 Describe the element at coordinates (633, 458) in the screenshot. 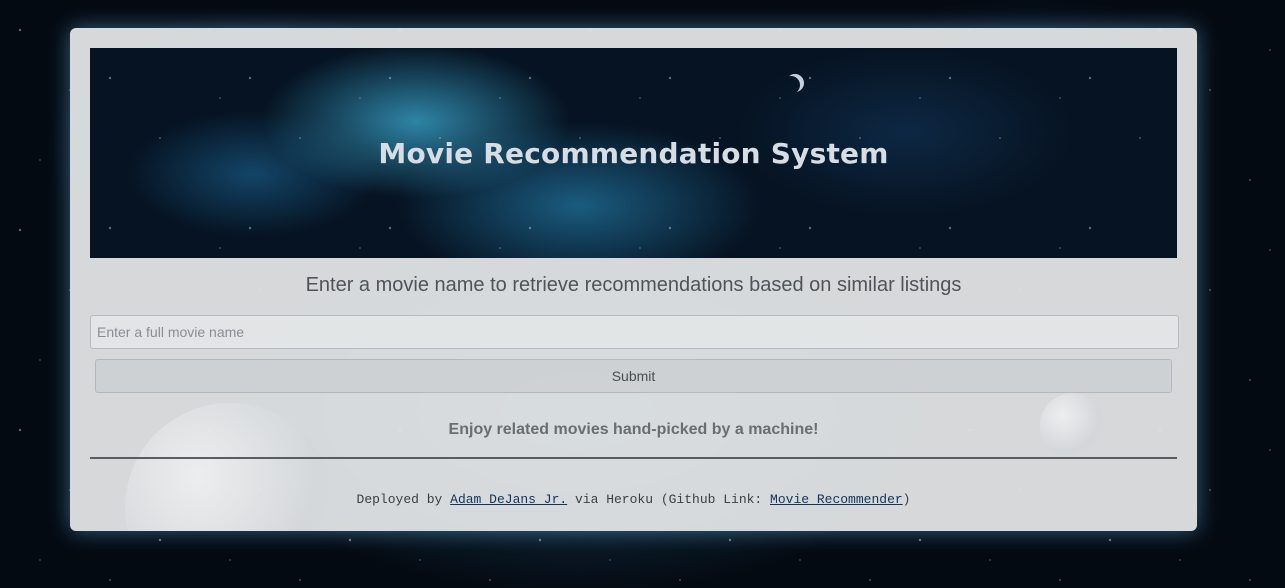

I see `divider` at that location.